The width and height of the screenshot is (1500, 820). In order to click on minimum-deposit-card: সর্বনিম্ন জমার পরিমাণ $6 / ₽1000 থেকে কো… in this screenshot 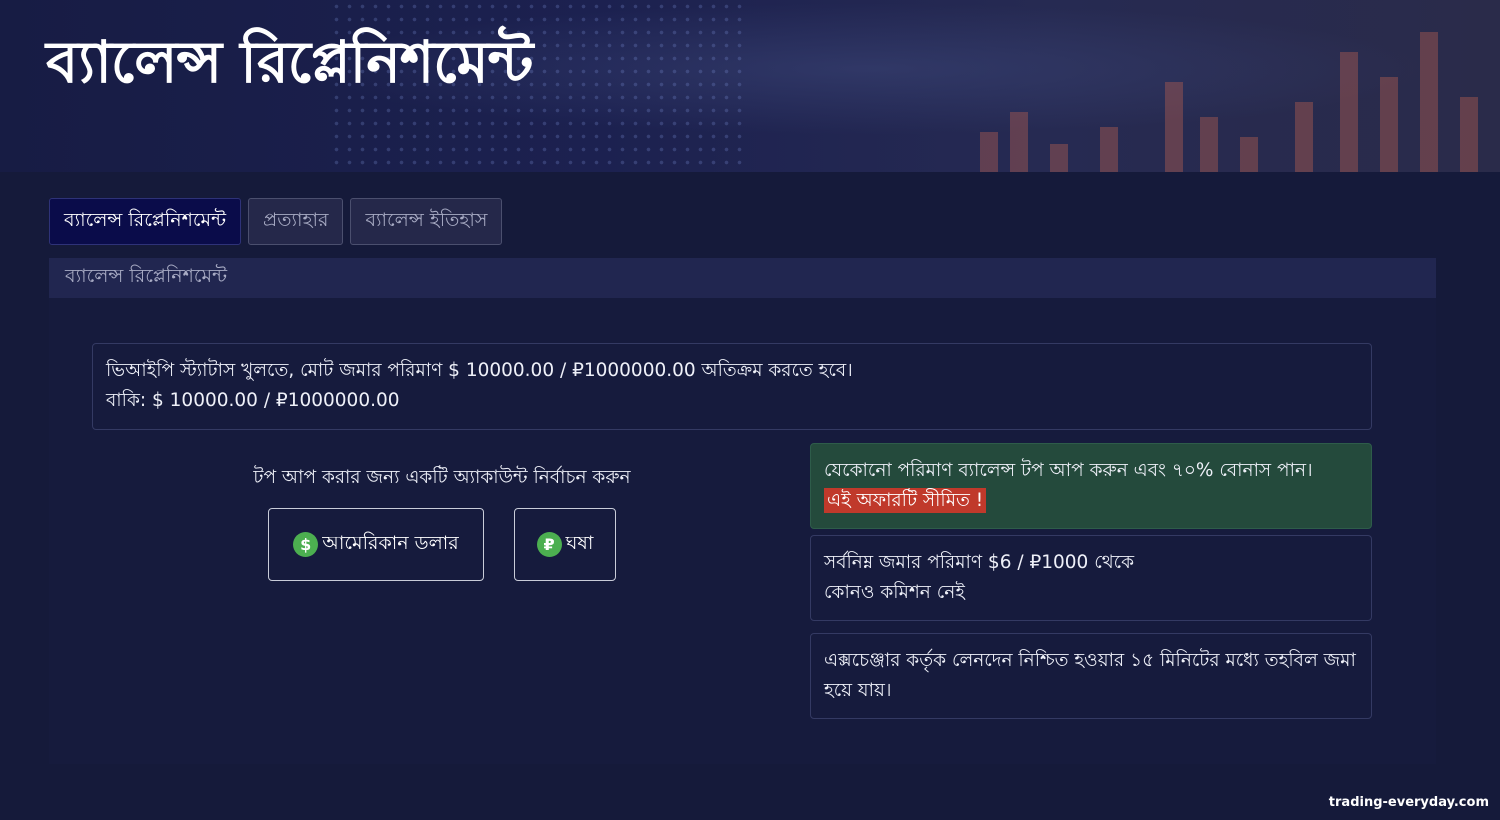, I will do `click(1091, 578)`.